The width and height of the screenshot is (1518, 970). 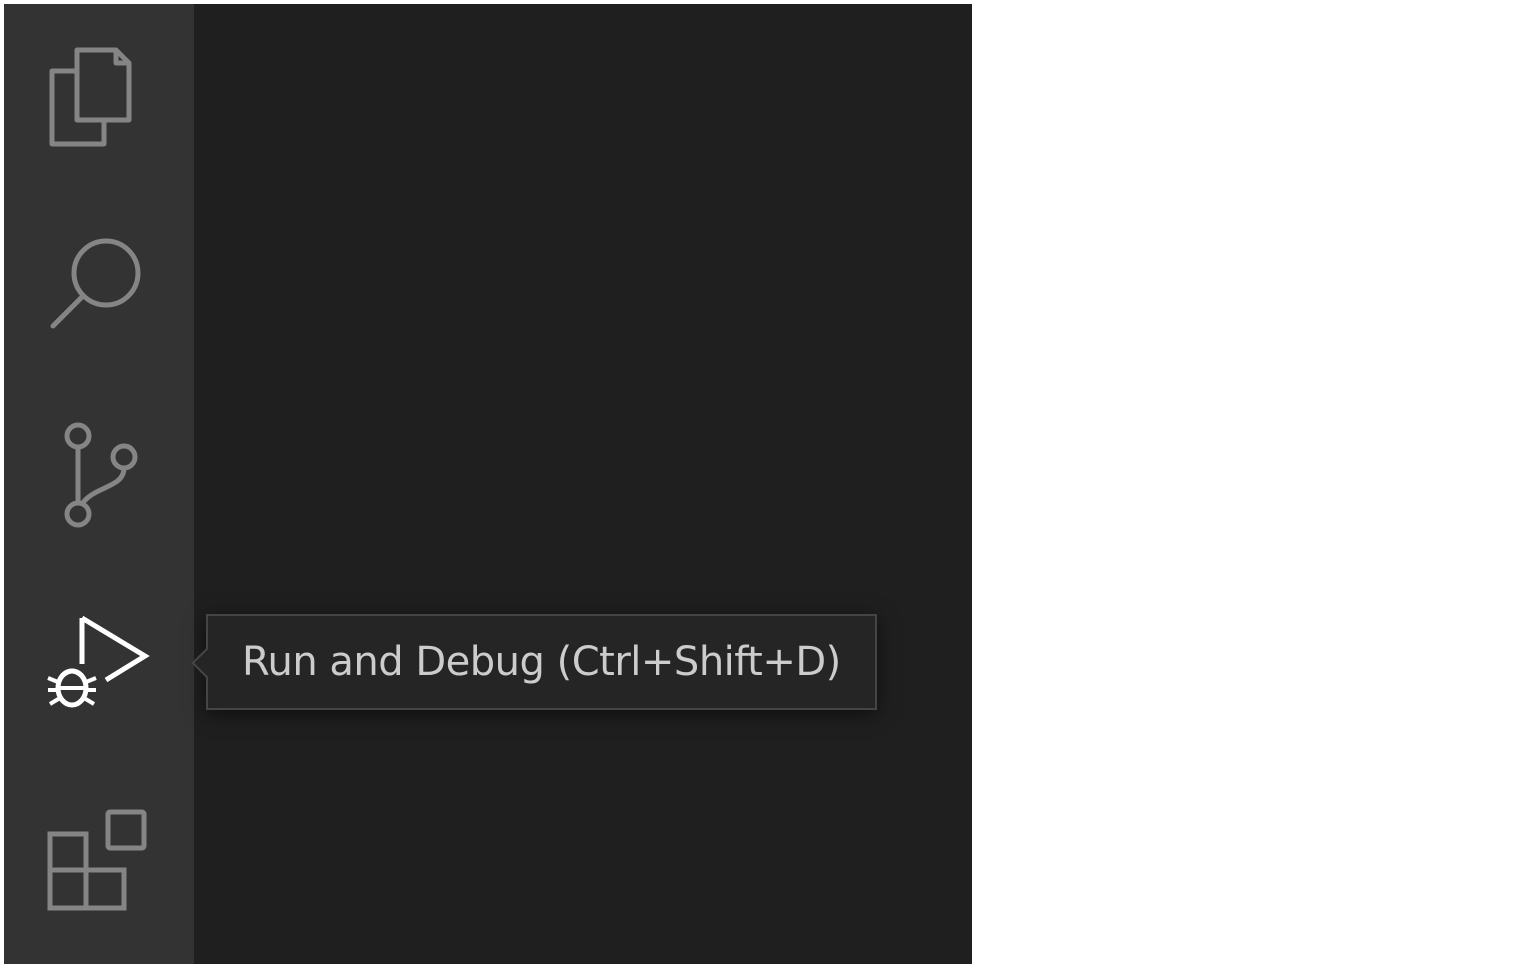 I want to click on run-debug-icon, so click(x=99, y=667).